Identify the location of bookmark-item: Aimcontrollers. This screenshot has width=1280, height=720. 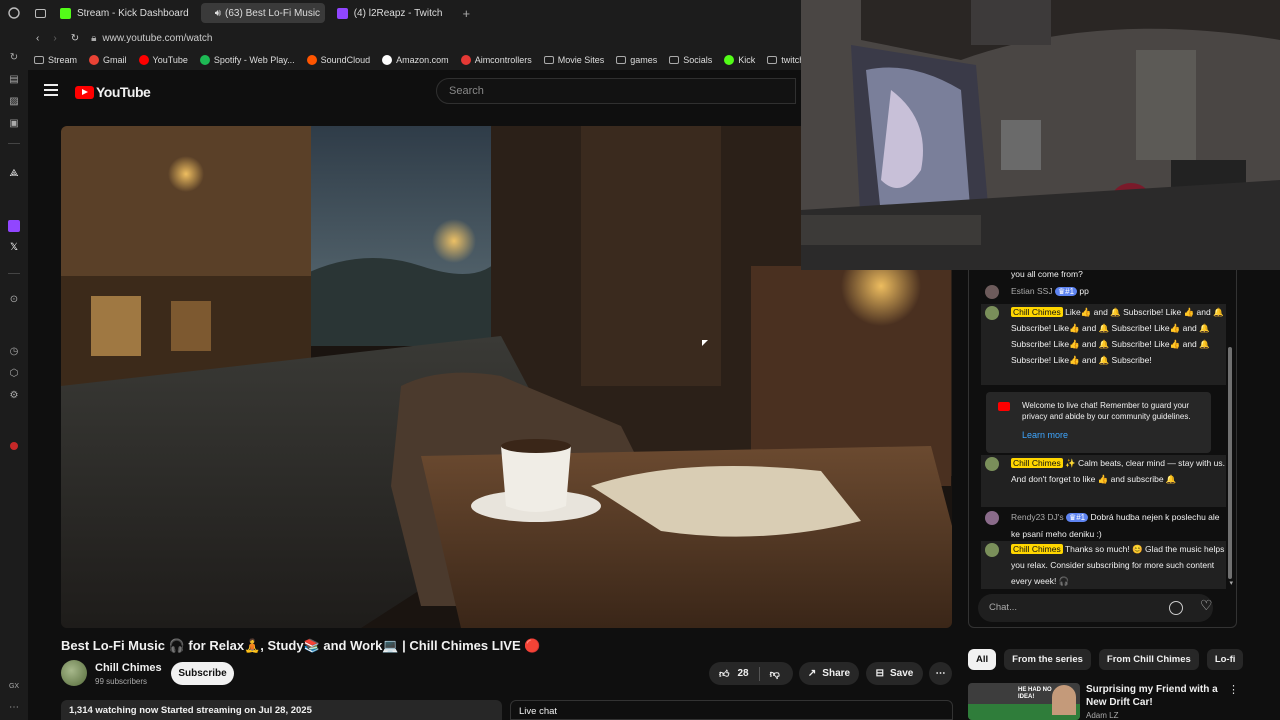
(496, 60).